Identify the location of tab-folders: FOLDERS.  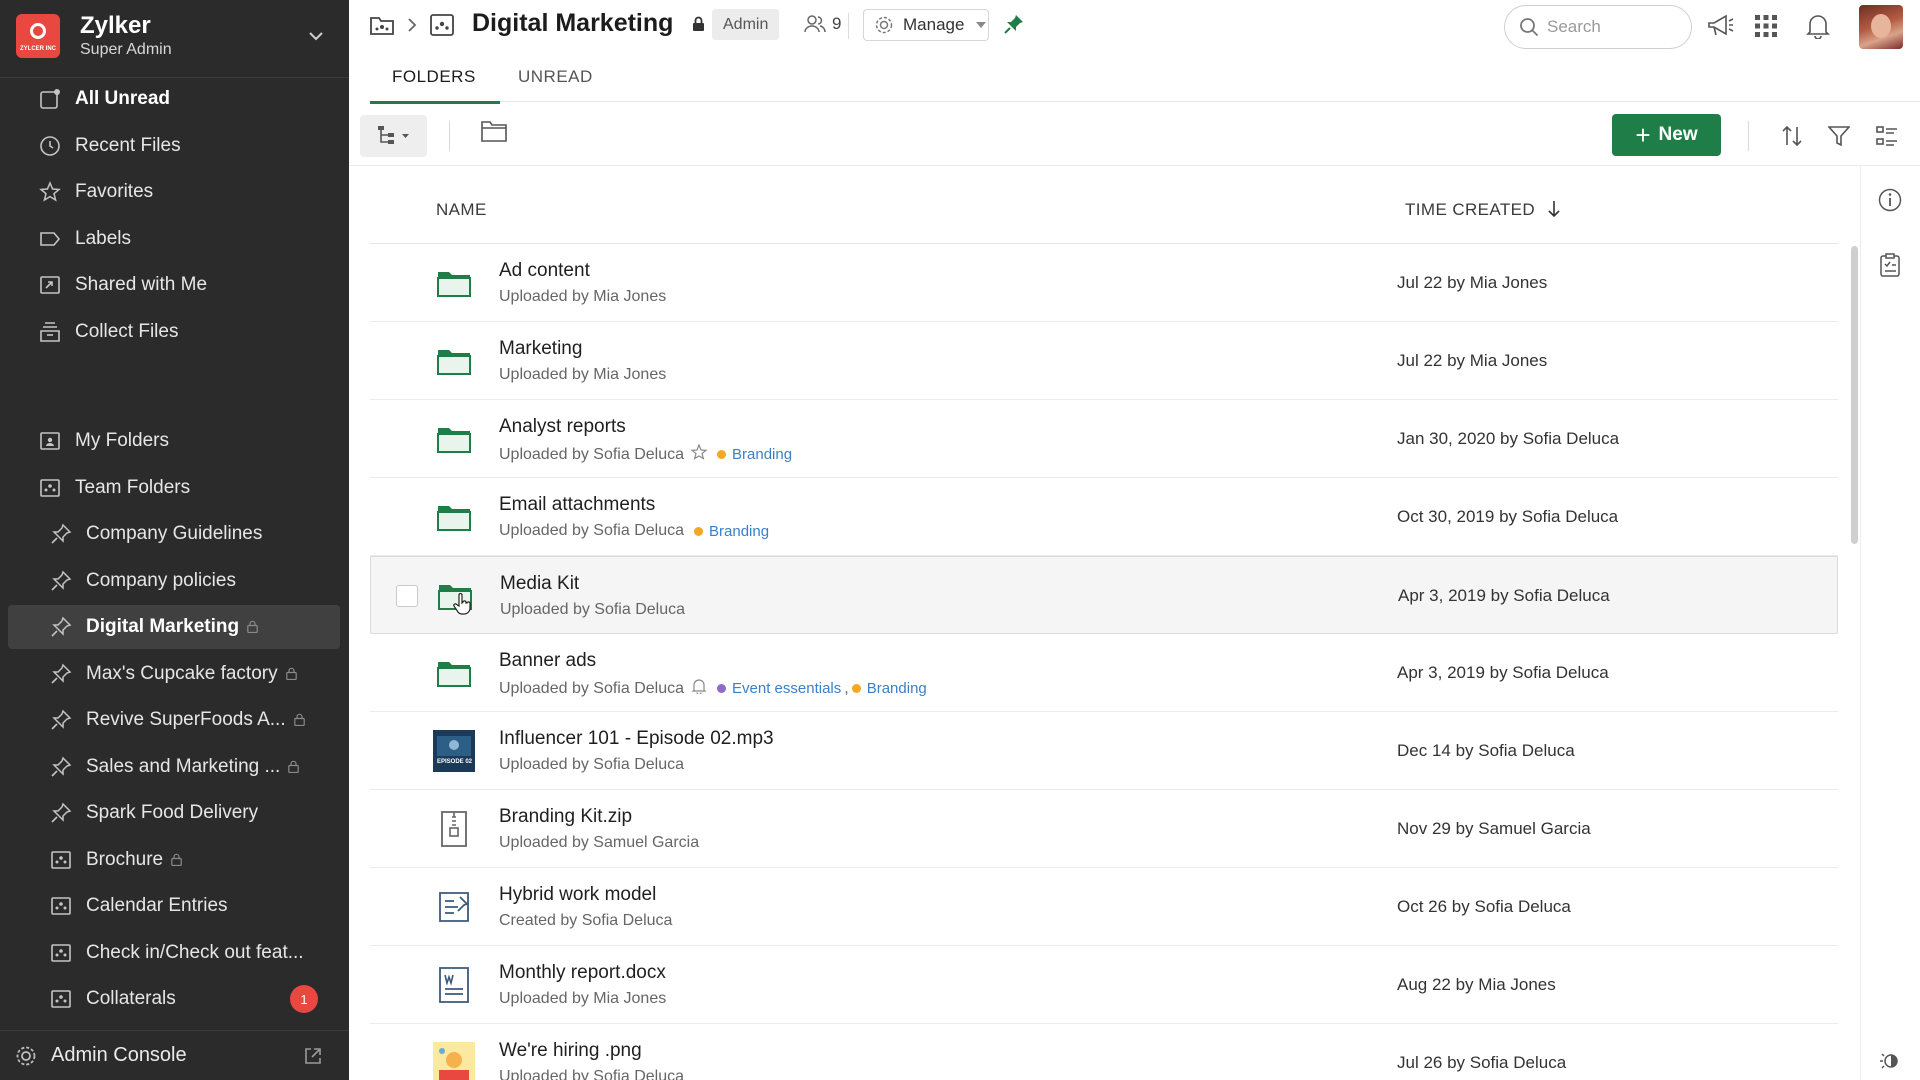
(435, 85).